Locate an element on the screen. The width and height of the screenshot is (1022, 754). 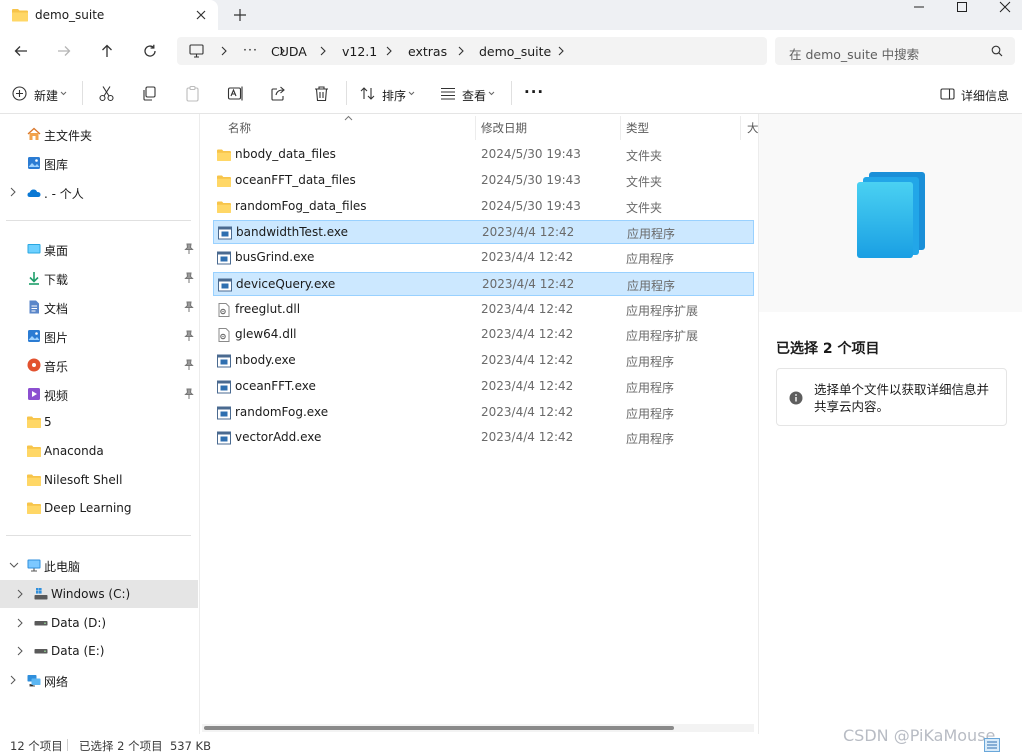
sort-button: 排序 is located at coordinates (389, 93).